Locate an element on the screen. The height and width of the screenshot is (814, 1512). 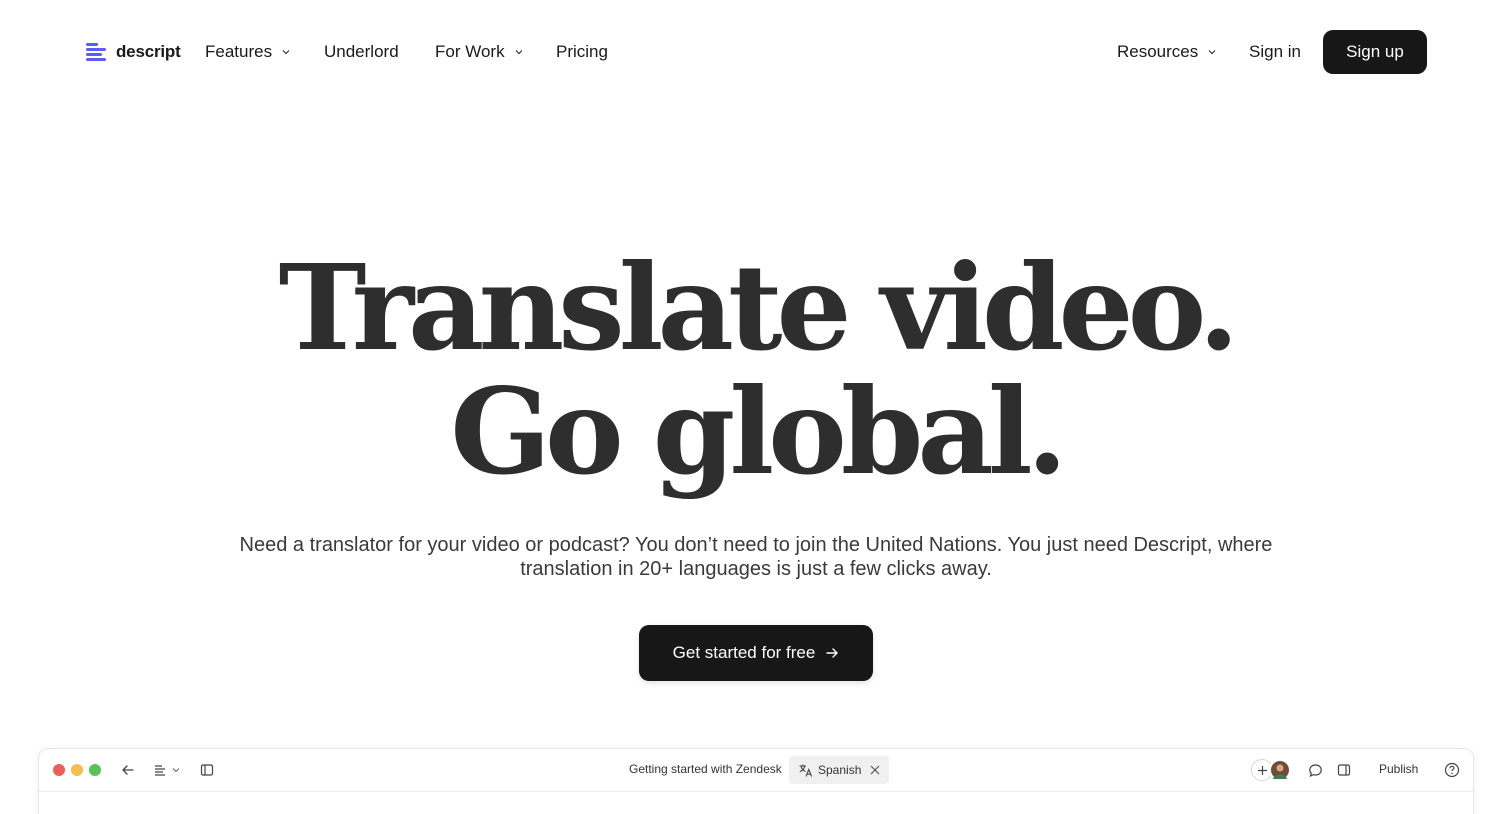
nav-resources: Resources is located at coordinates (1166, 52).